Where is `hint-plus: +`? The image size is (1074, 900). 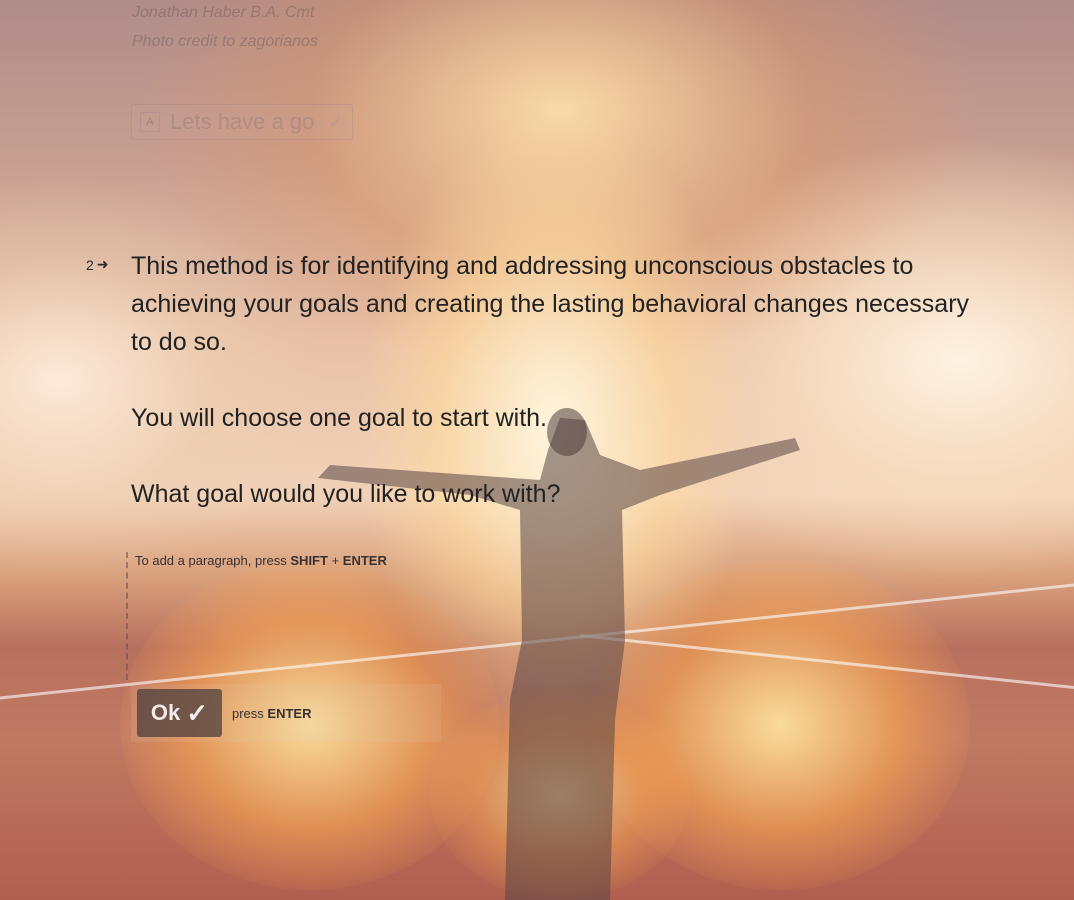
hint-plus: + is located at coordinates (335, 560).